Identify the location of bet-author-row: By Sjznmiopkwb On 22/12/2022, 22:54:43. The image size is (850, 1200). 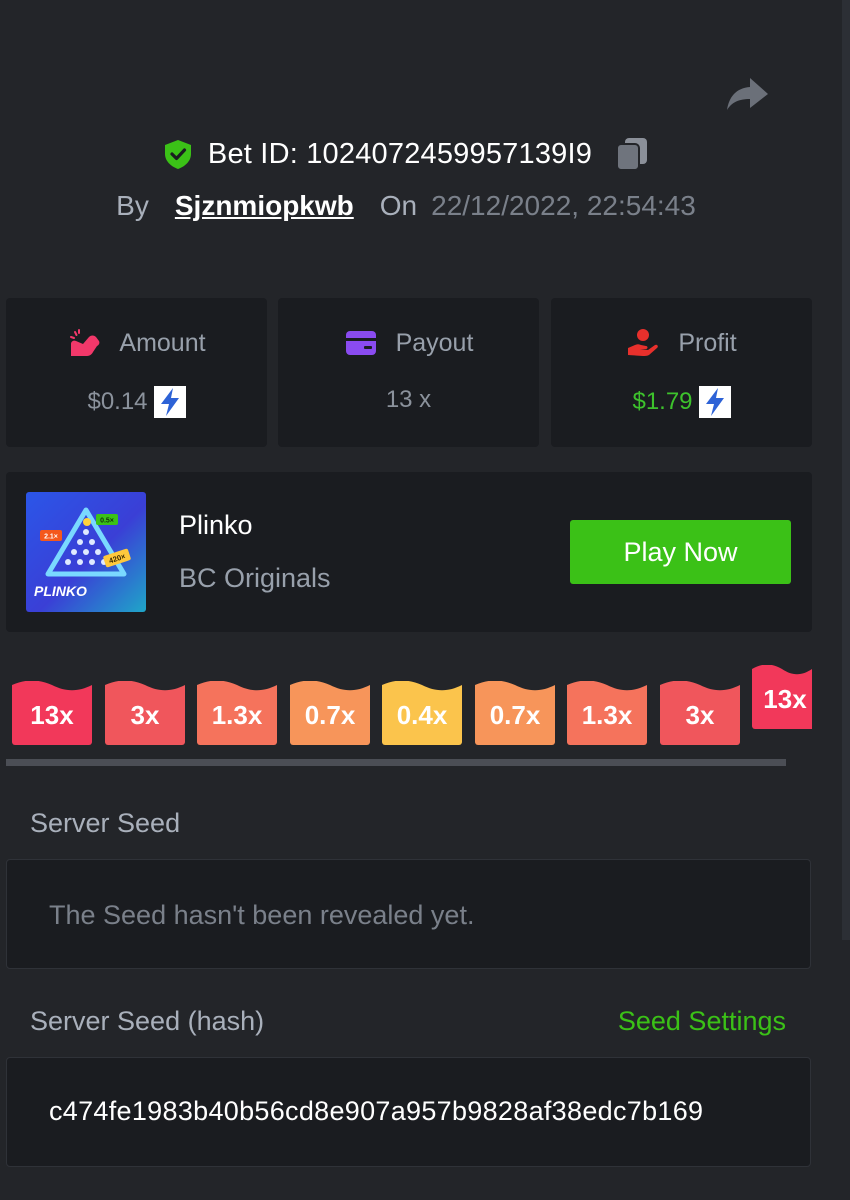
(406, 206).